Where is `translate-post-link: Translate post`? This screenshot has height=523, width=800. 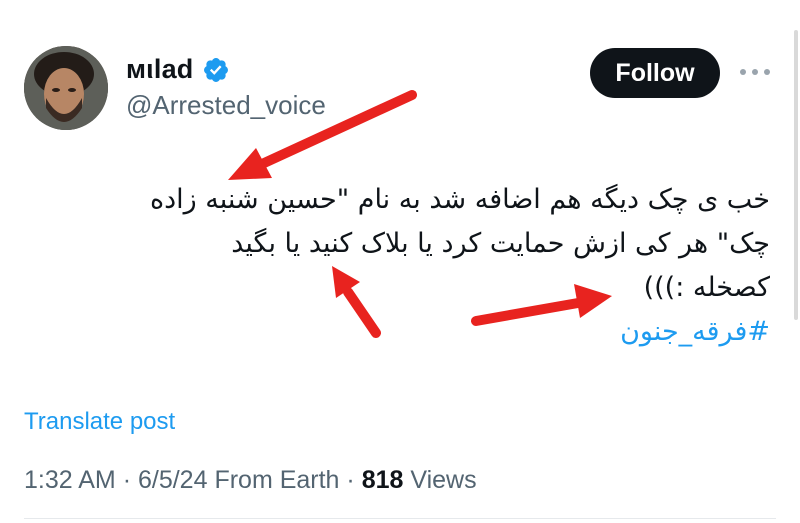
translate-post-link: Translate post is located at coordinates (99, 422).